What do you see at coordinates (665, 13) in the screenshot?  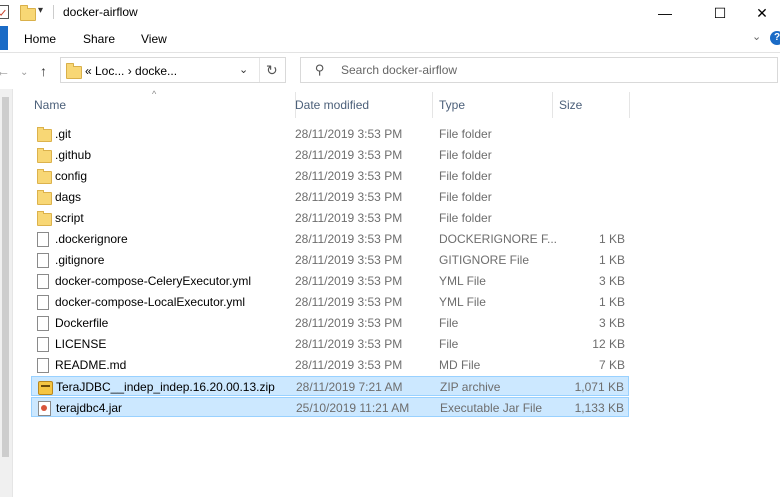 I see `minimize-button: —` at bounding box center [665, 13].